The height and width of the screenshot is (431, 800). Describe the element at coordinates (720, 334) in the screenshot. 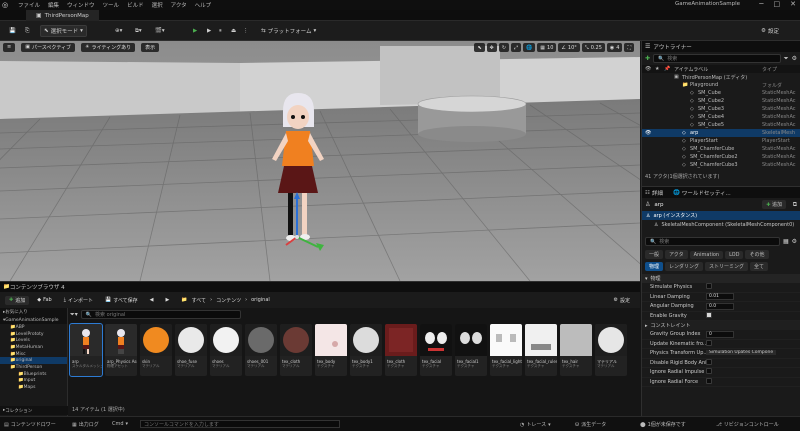

I see `property-number-field: 0` at that location.